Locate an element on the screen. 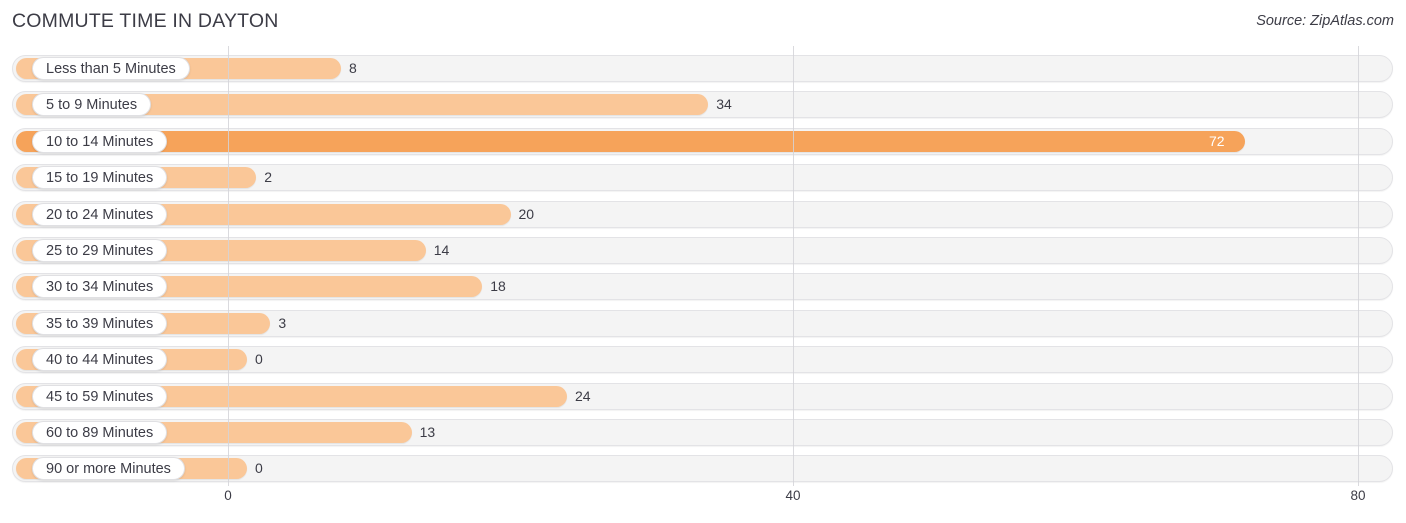  bar-row: 10 to 14 Minutes 72 is located at coordinates (702, 141).